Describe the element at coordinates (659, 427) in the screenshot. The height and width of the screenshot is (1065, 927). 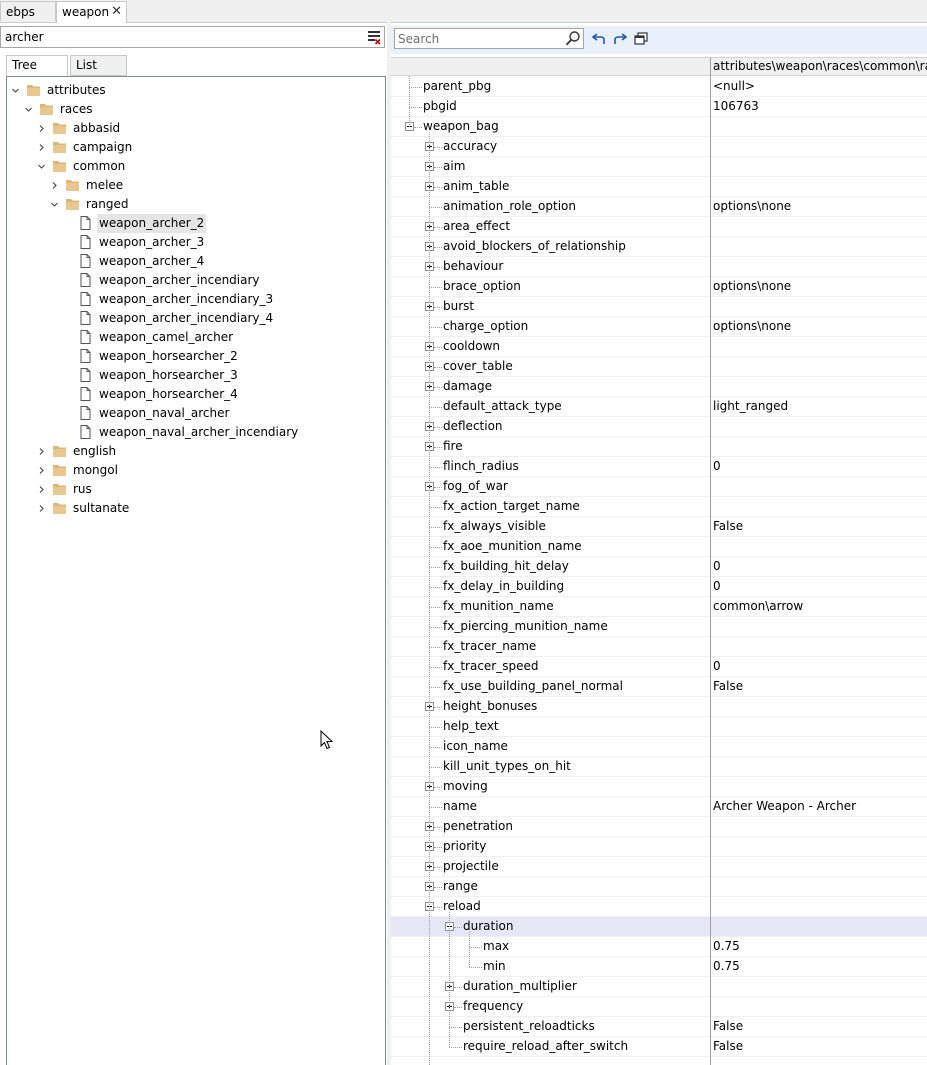
I see `property-row-deflection: deflection` at that location.